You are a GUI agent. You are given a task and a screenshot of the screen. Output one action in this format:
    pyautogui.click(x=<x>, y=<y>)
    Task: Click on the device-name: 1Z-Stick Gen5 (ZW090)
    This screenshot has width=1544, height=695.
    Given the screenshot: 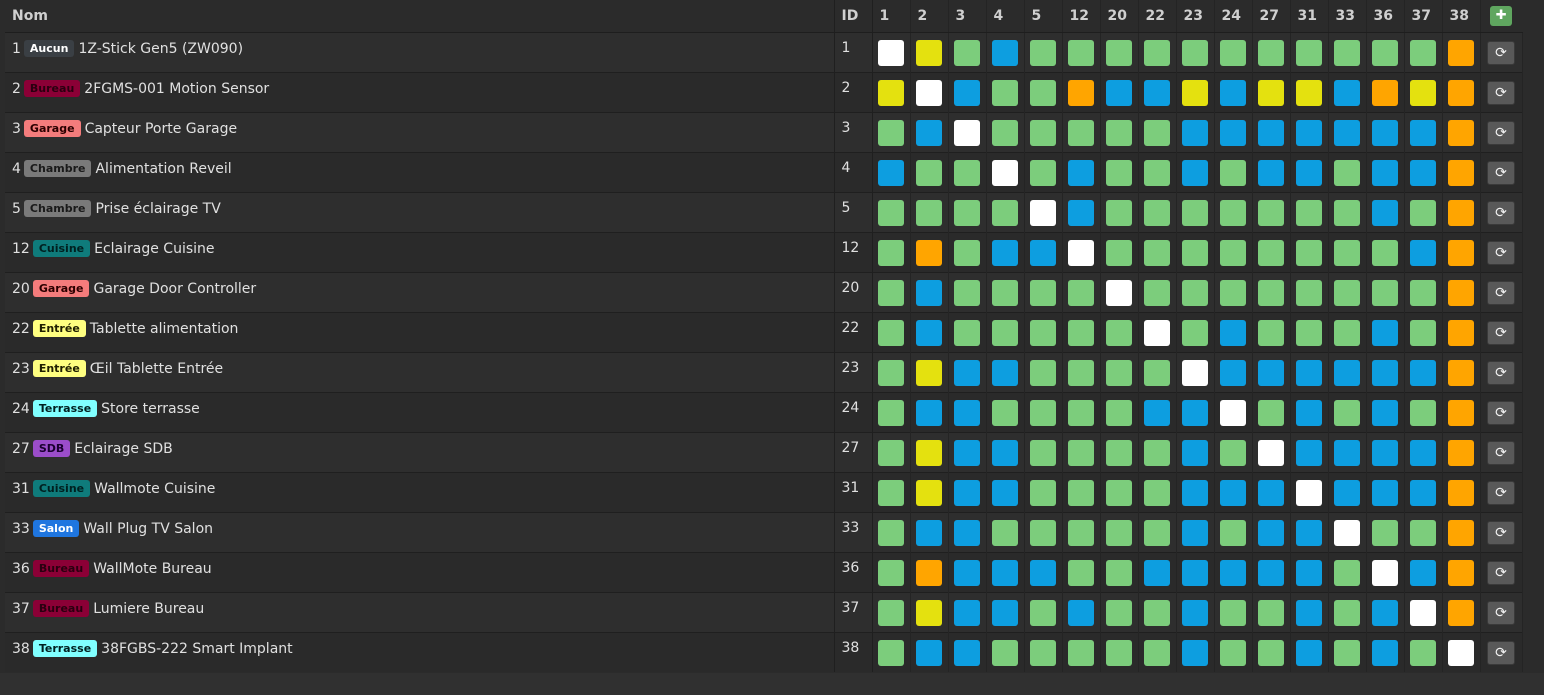 What is the action you would take?
    pyautogui.click(x=160, y=49)
    